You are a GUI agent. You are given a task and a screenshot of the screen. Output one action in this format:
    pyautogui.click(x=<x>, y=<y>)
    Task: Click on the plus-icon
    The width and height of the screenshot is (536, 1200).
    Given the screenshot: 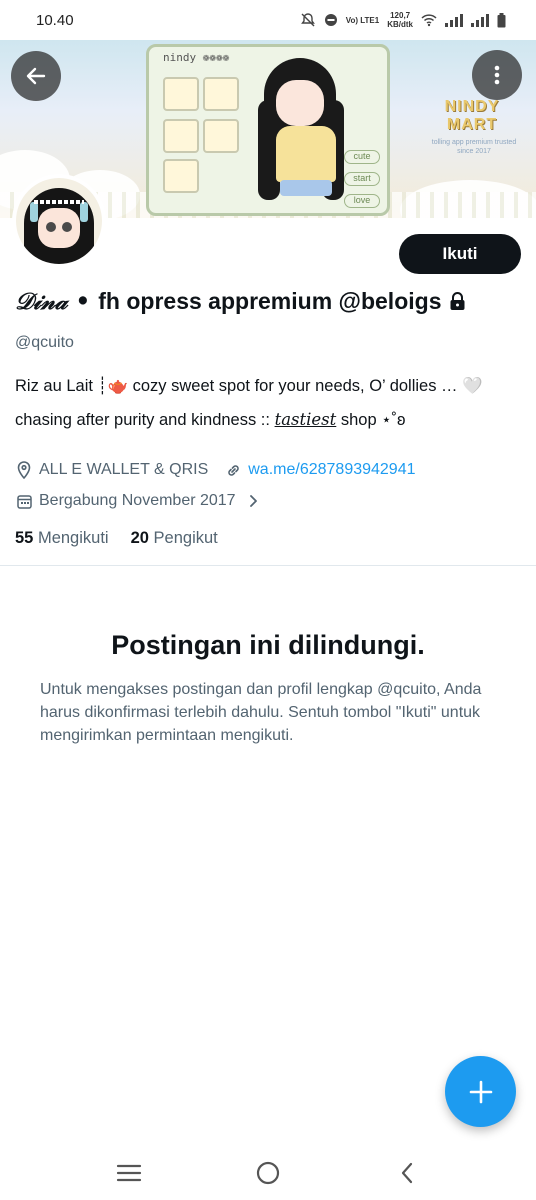 What is the action you would take?
    pyautogui.click(x=480, y=1091)
    